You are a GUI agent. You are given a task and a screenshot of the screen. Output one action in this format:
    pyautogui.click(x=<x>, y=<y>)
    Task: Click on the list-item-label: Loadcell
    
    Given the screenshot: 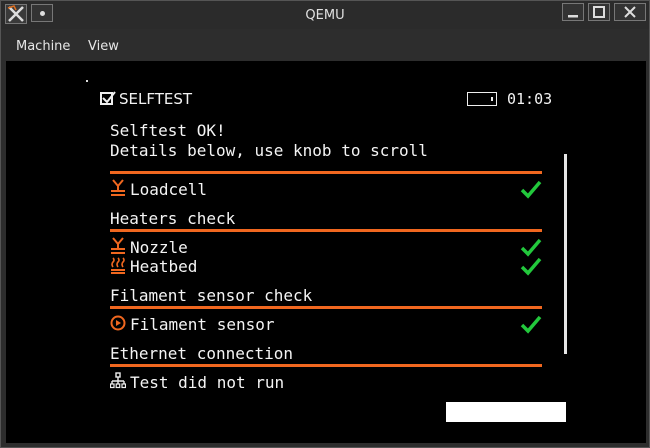 What is the action you would take?
    pyautogui.click(x=169, y=189)
    